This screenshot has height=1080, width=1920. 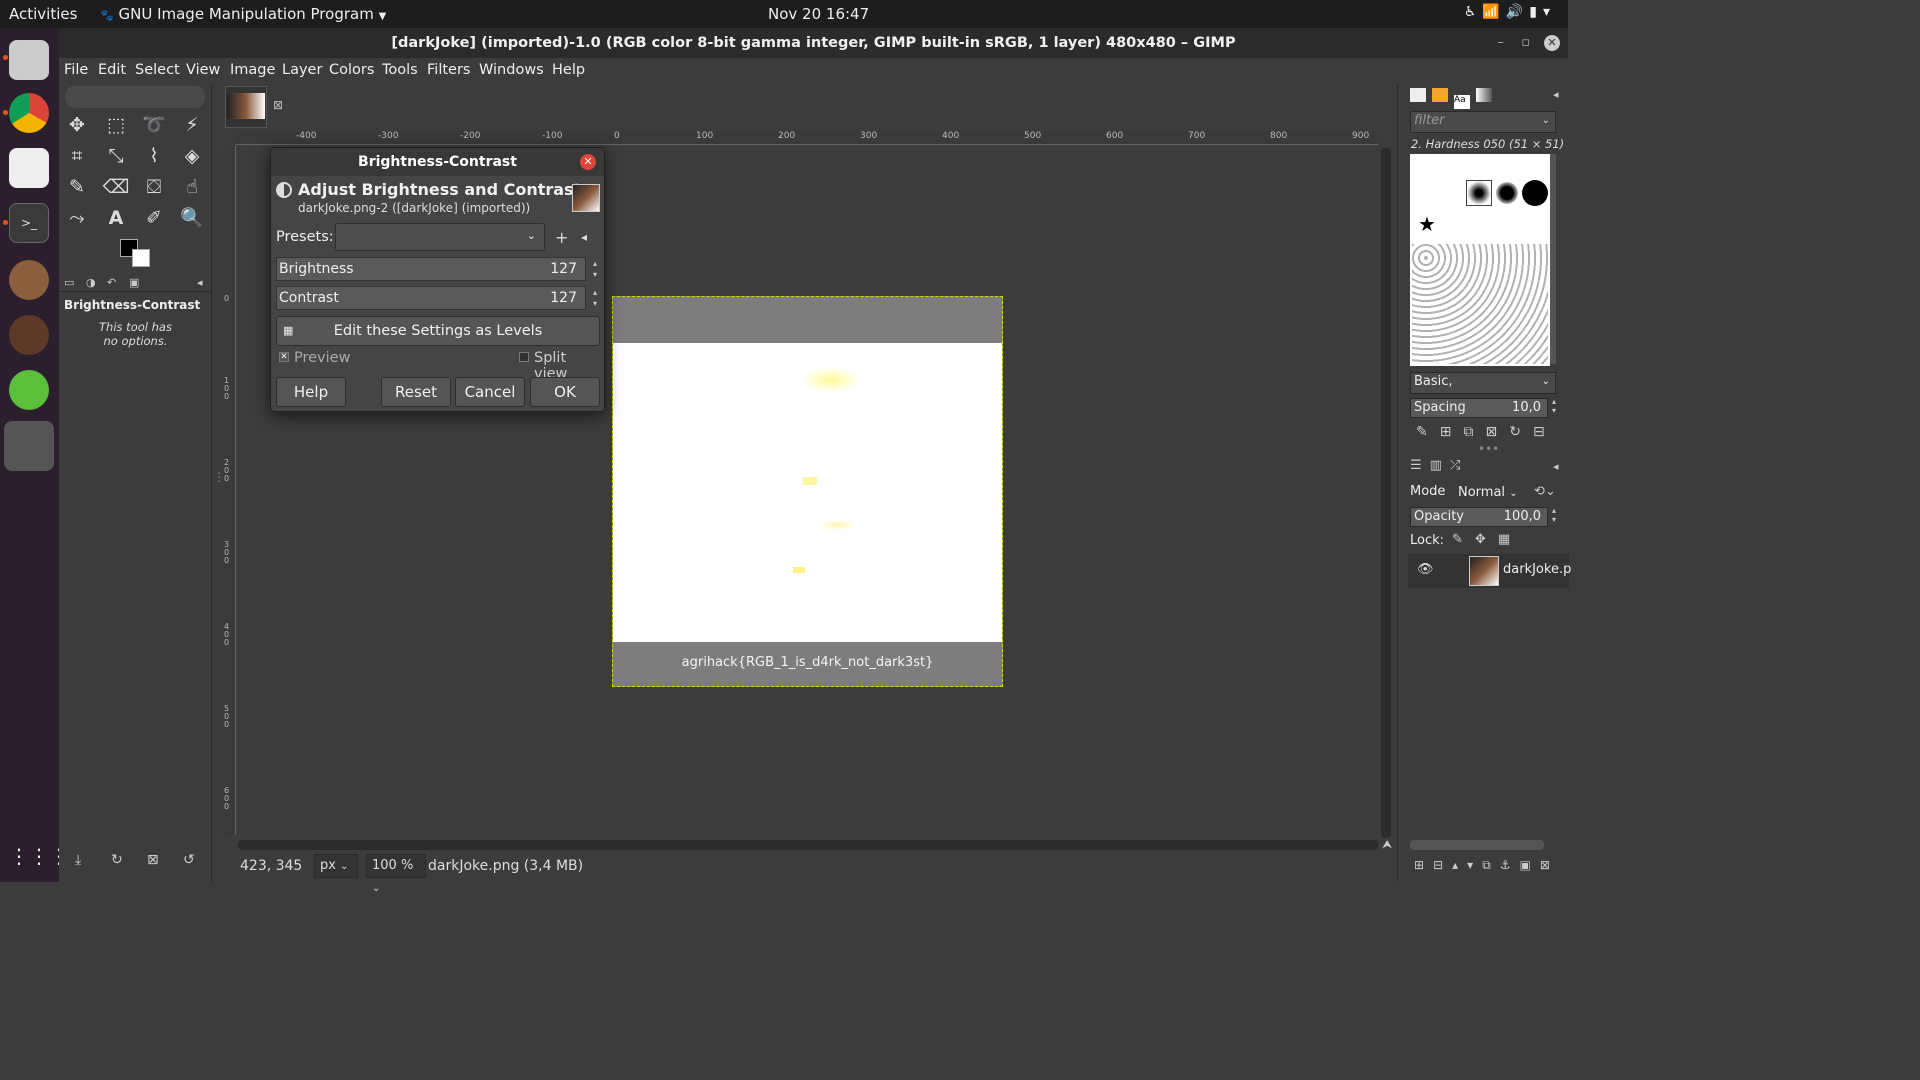 I want to click on duplicate-layer-icon: ⧉, so click(x=1491, y=865).